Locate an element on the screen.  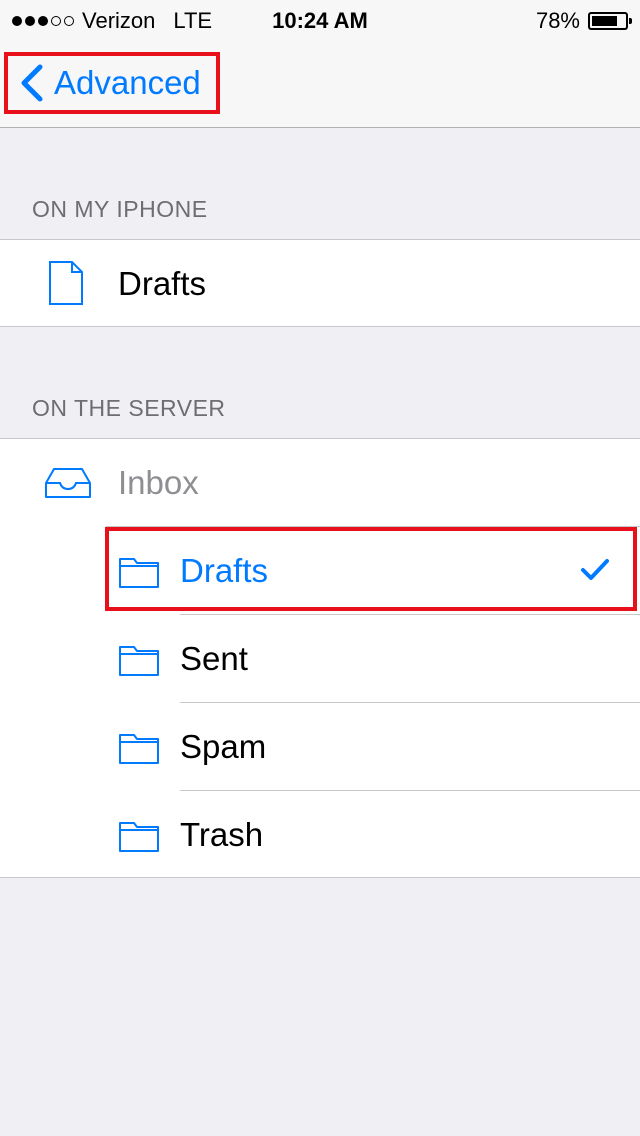
mailbox-label: Sent is located at coordinates (214, 658).